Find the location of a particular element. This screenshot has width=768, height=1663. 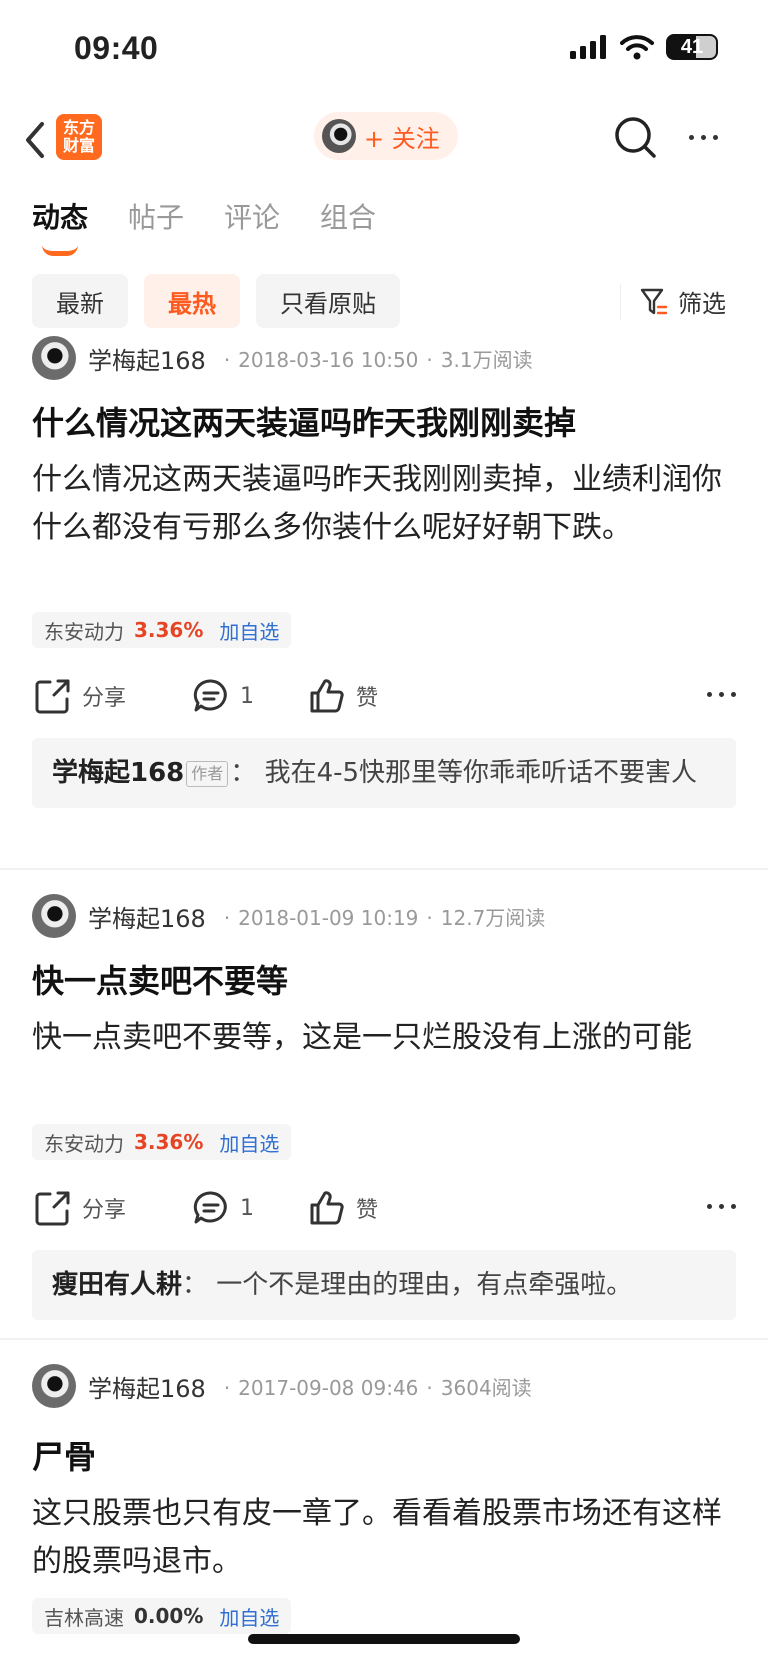

post-body: 快一点卖吧不要等，这是一只烂股没有上涨的可能 is located at coordinates (384, 1038).